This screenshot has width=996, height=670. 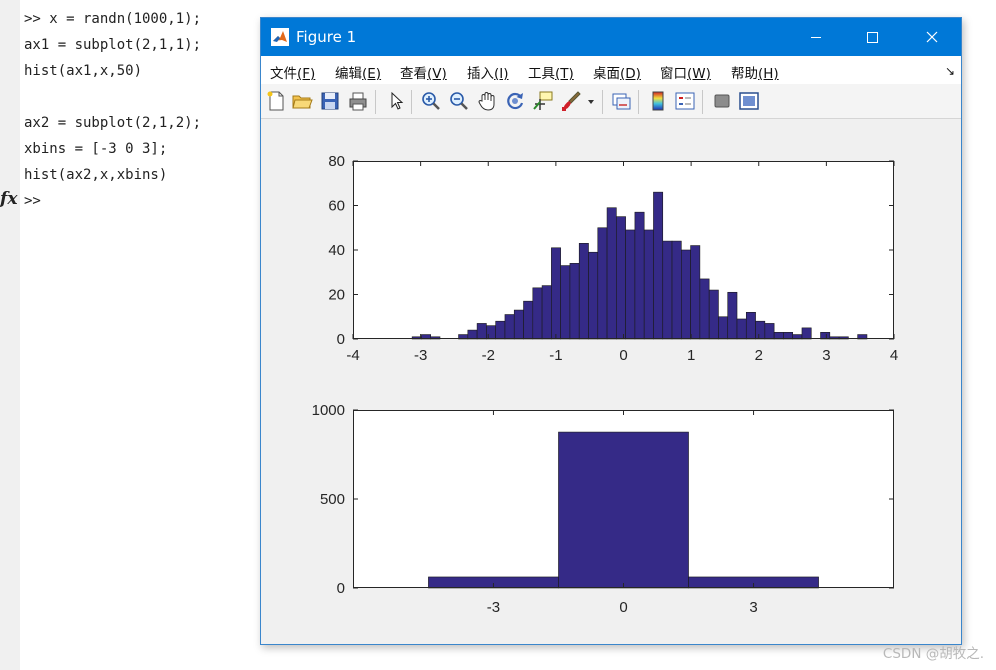 What do you see at coordinates (894, 355) in the screenshot?
I see `x-tick-label: 4` at bounding box center [894, 355].